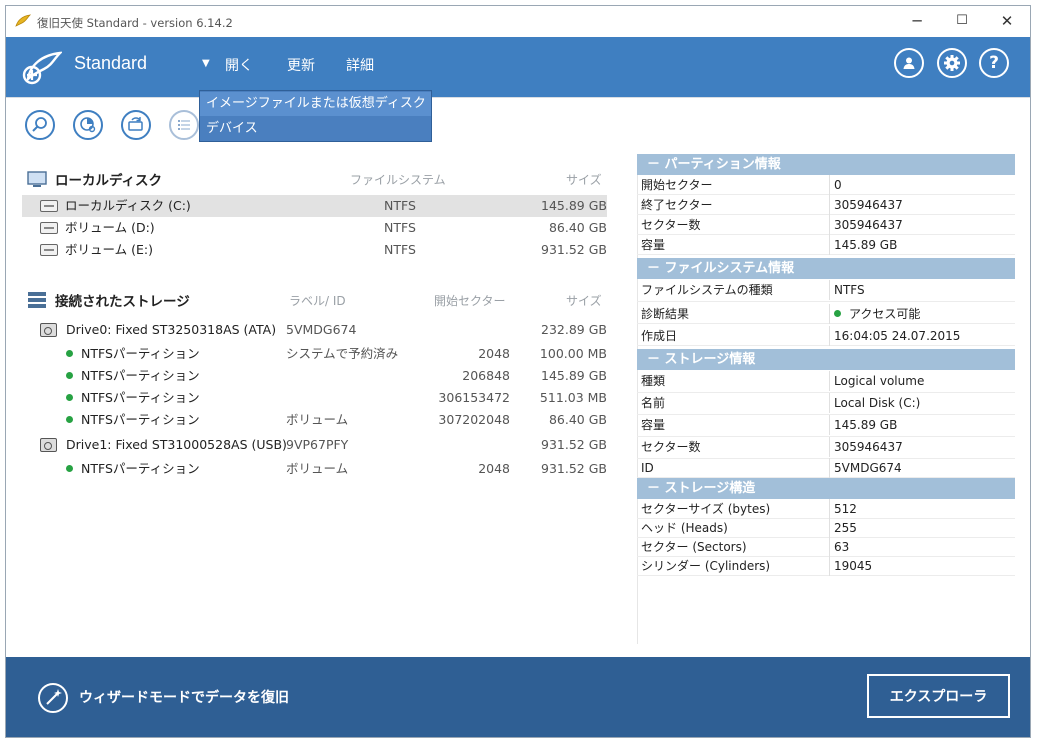  What do you see at coordinates (573, 397) in the screenshot?
I see `partition-size: 511.03 MB` at bounding box center [573, 397].